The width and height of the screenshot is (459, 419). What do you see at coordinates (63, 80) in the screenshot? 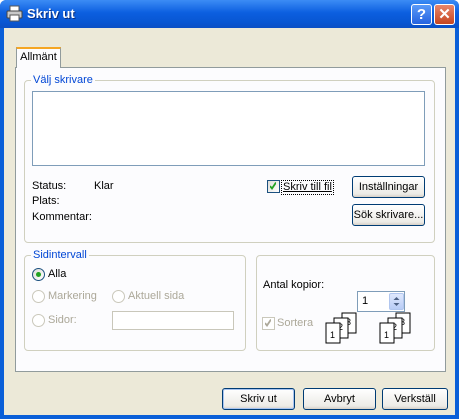
I see `select-printer-group-label: Välj skrivare` at bounding box center [63, 80].